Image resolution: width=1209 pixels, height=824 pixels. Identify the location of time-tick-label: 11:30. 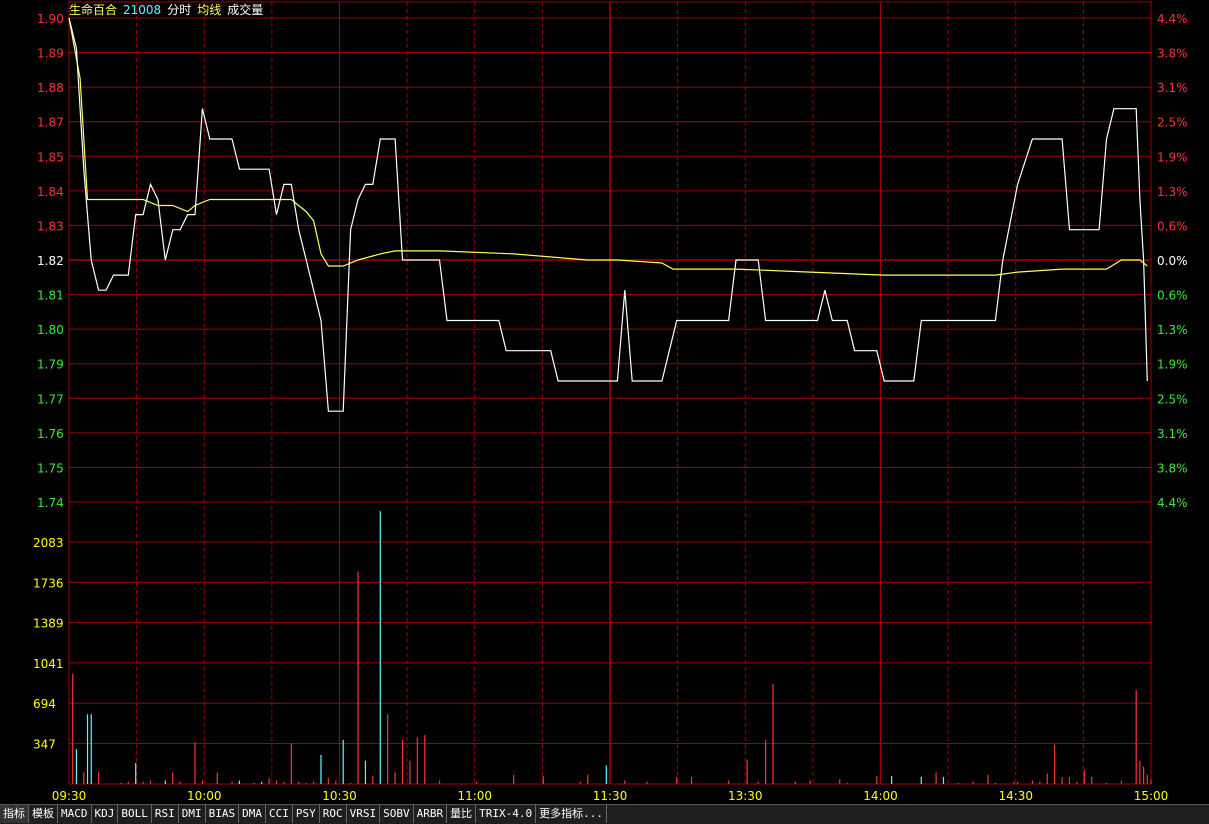
(610, 796).